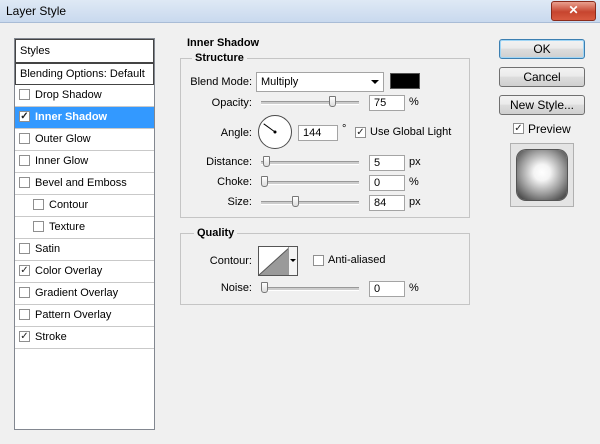 This screenshot has height=444, width=600. I want to click on styles-list-item: Contour, so click(84, 206).